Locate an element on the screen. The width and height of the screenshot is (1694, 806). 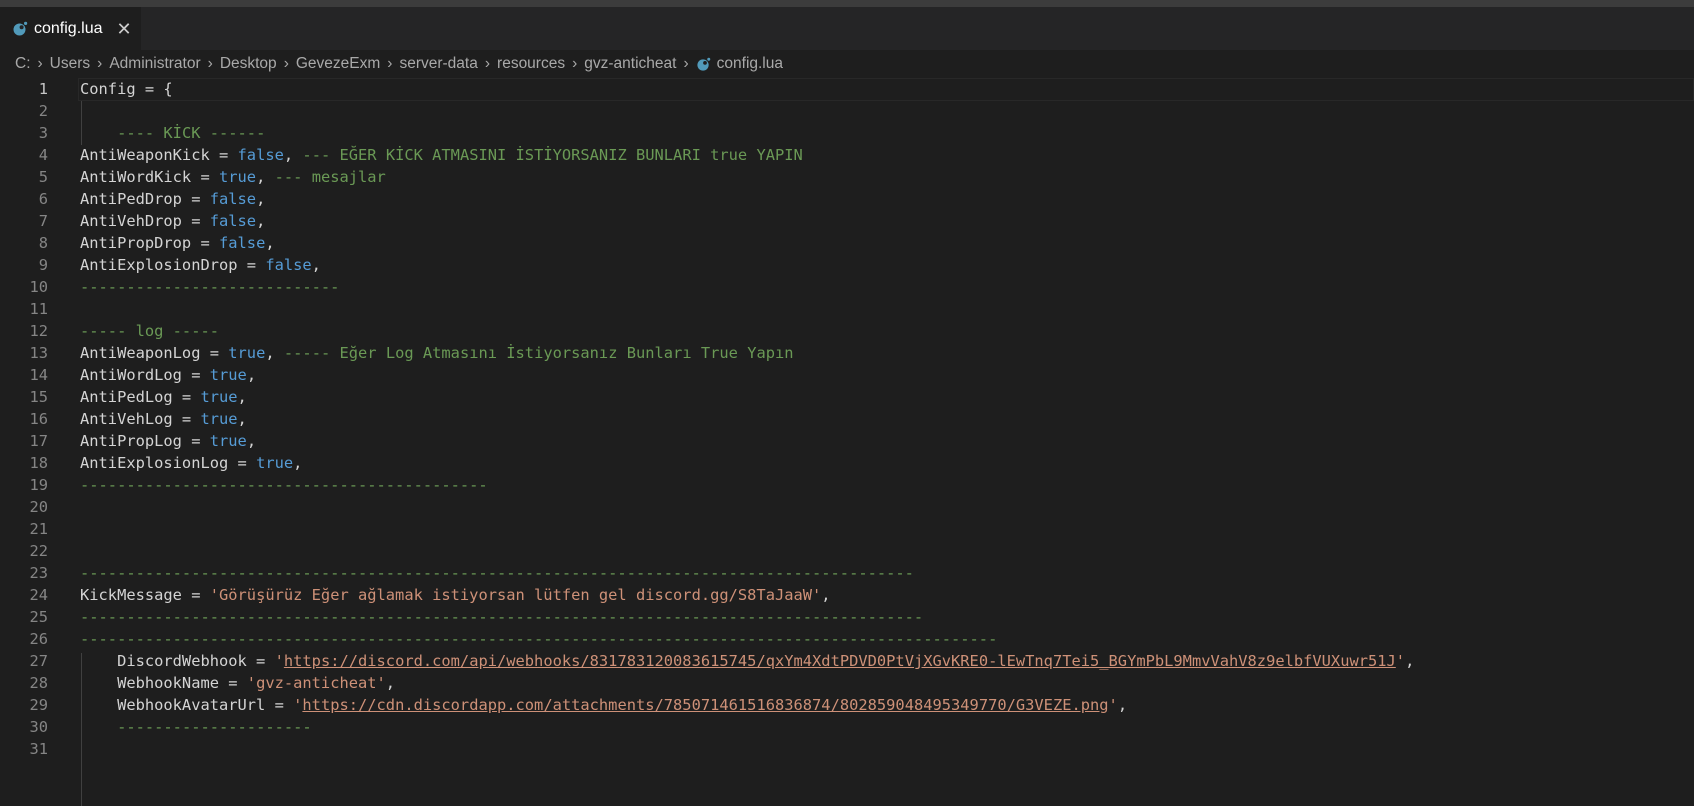
code-line: 9 AntiExplosionDrop = false, is located at coordinates (847, 265).